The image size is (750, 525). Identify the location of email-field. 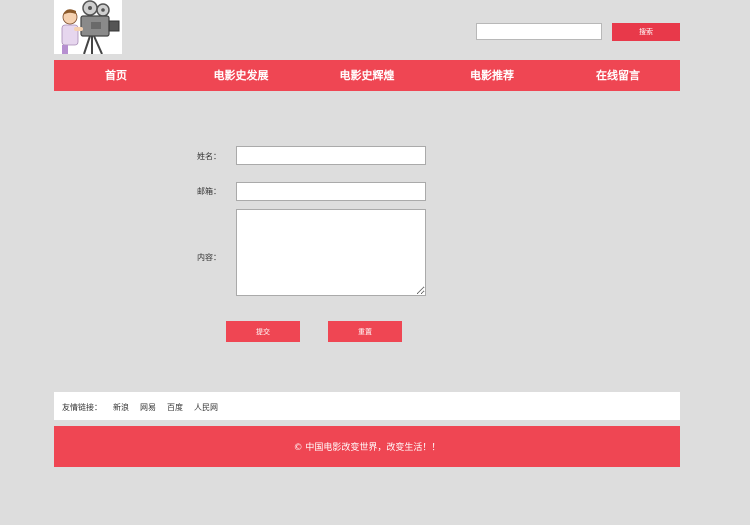
(331, 191).